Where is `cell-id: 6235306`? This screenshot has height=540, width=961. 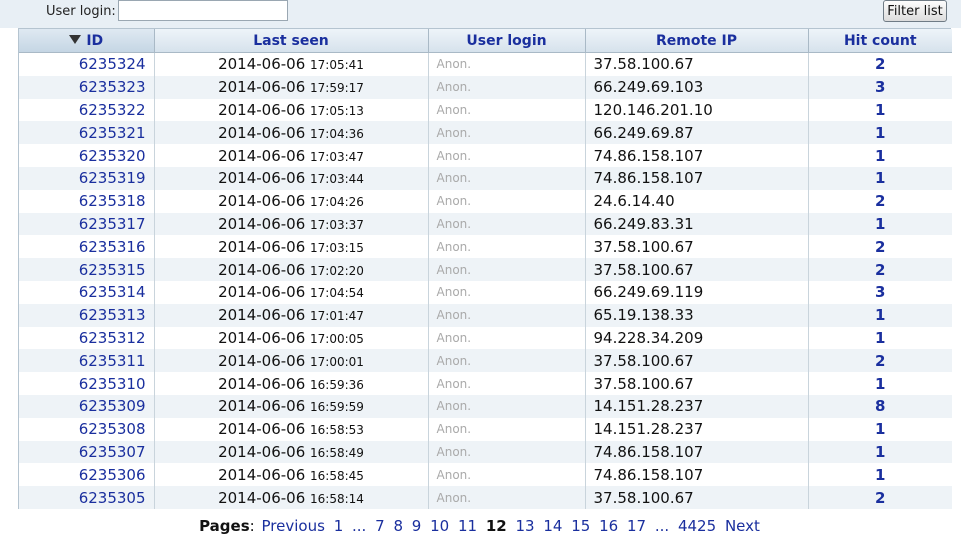 cell-id: 6235306 is located at coordinates (87, 475).